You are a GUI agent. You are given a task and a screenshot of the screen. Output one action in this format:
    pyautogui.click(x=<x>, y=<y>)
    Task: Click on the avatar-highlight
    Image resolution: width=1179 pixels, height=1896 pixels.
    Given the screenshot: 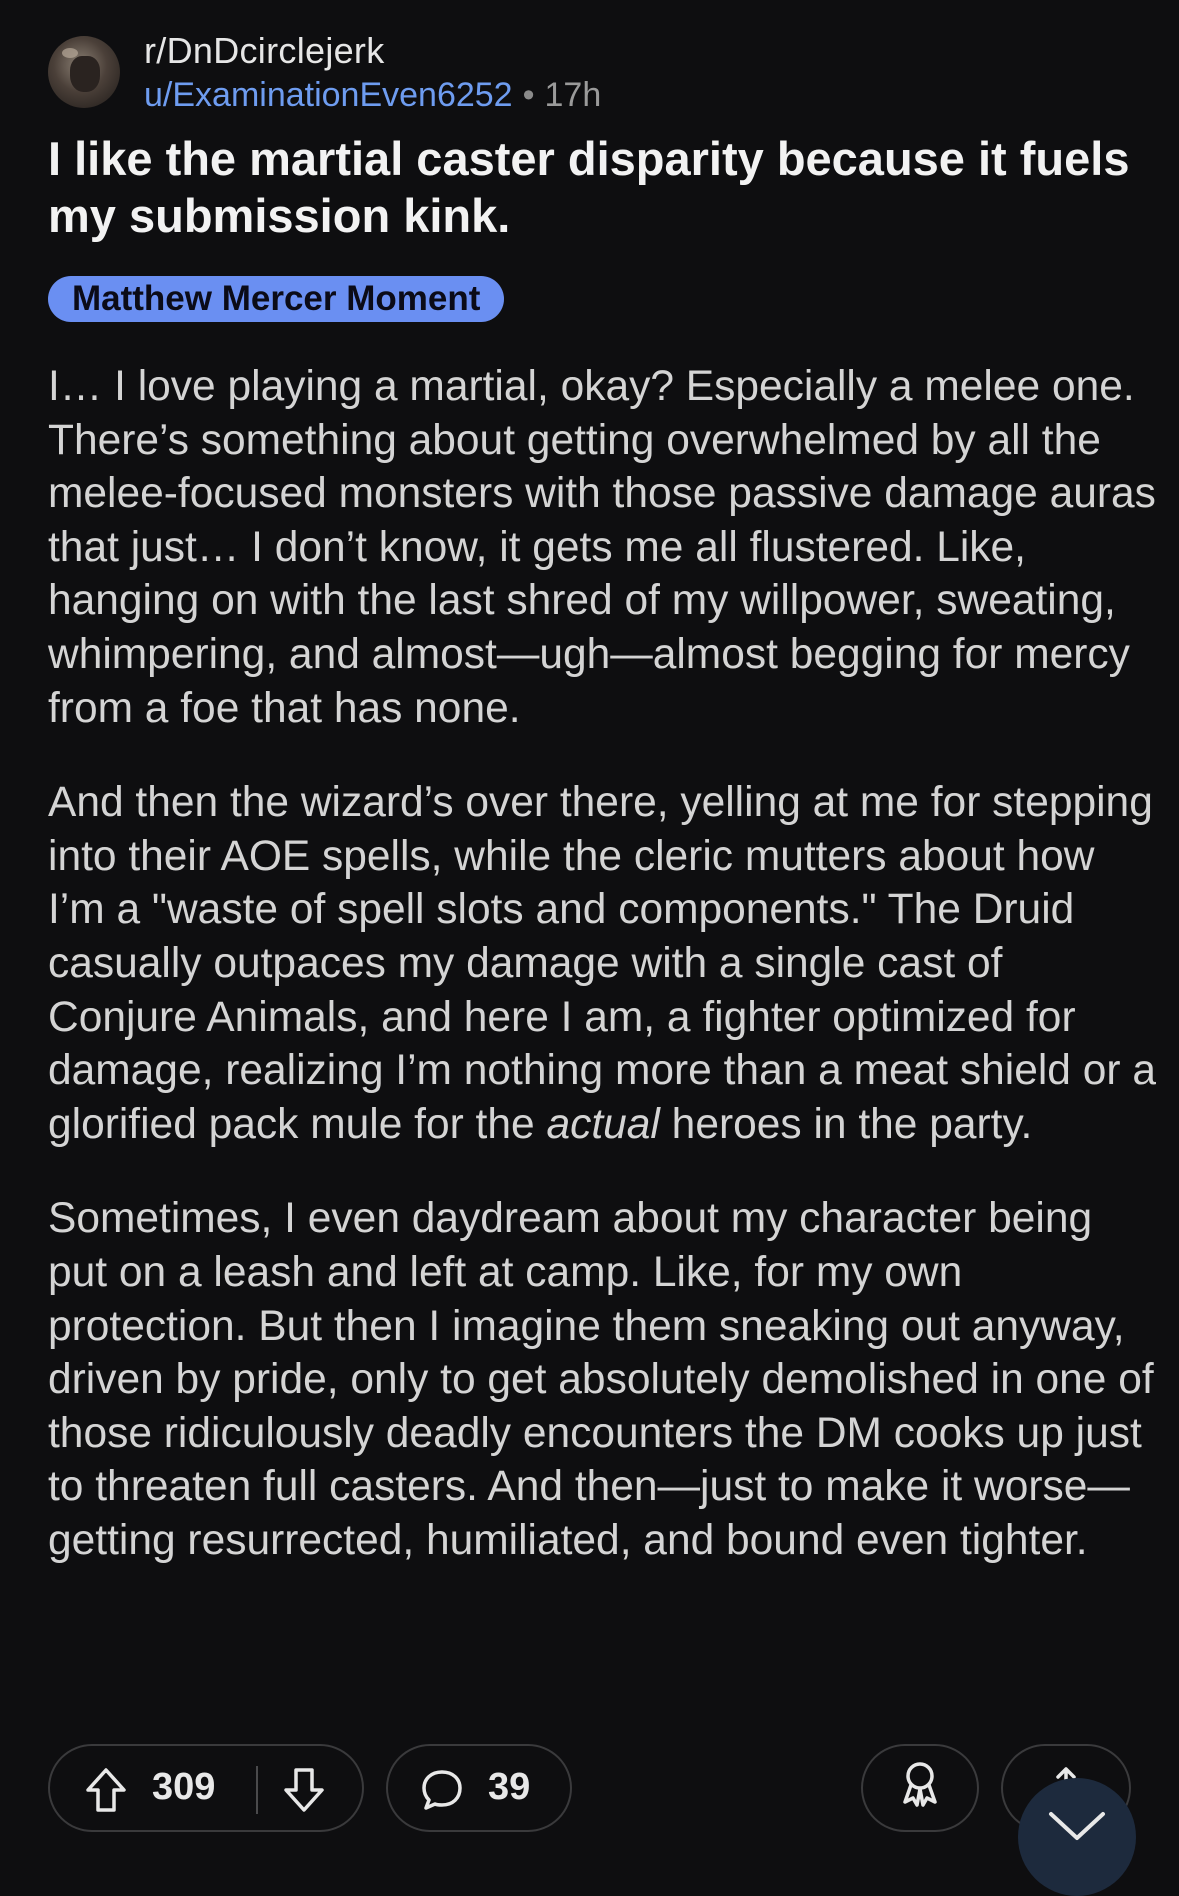 What is the action you would take?
    pyautogui.click(x=70, y=53)
    